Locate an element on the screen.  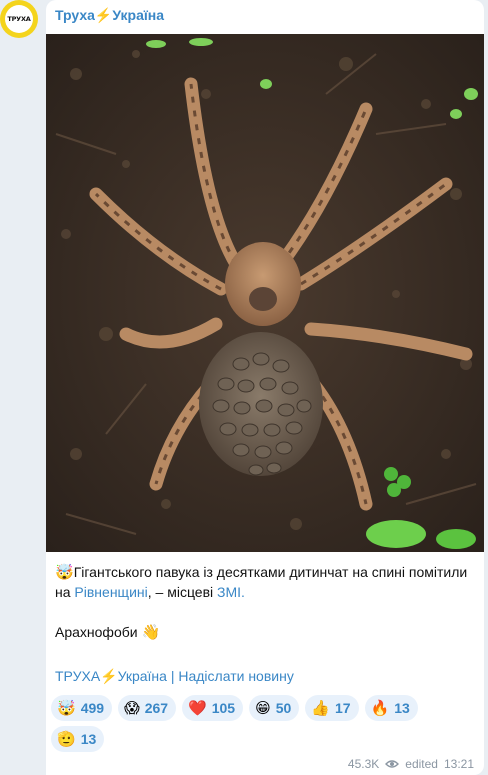
reaction-salute: 🫡 13 is located at coordinates (78, 739).